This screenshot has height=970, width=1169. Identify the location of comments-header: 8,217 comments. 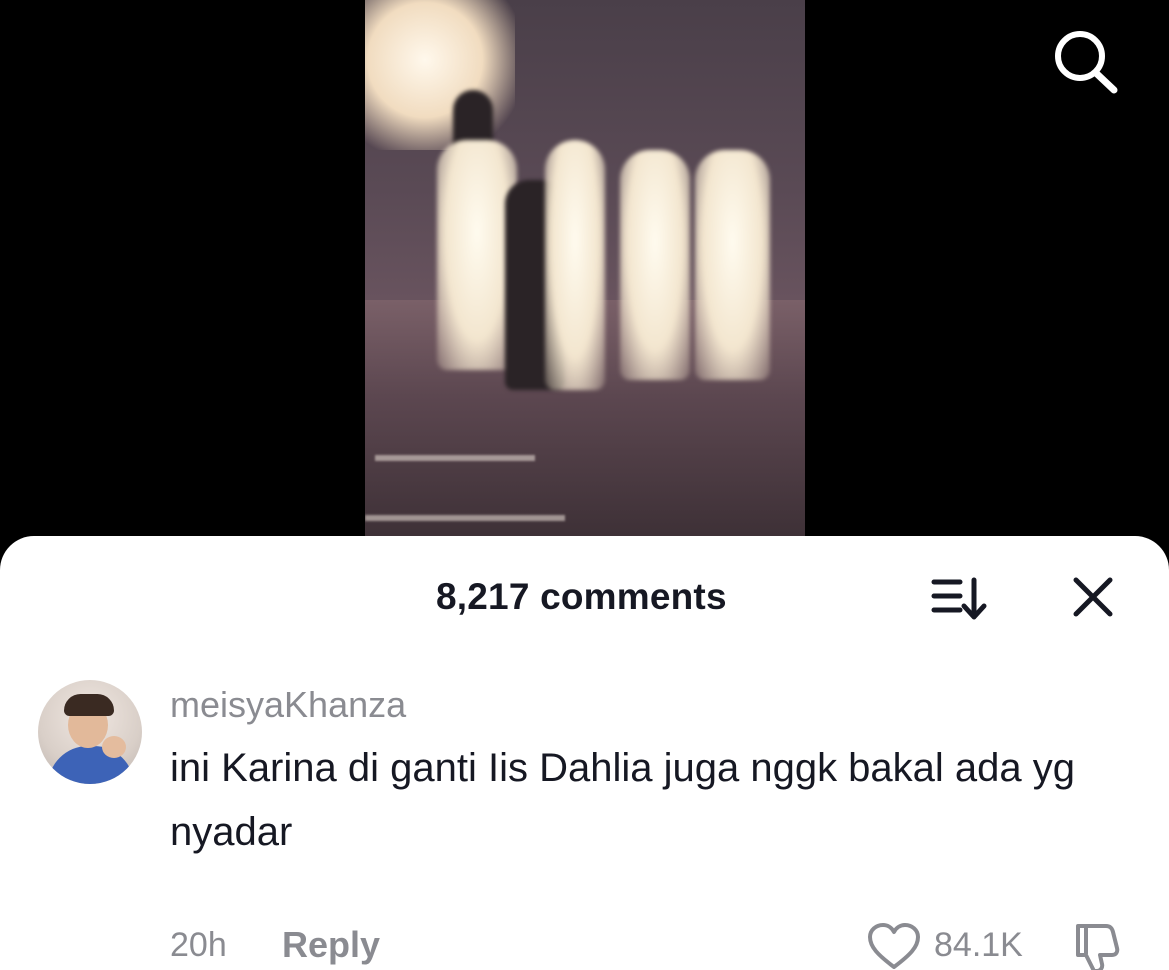
(584, 596).